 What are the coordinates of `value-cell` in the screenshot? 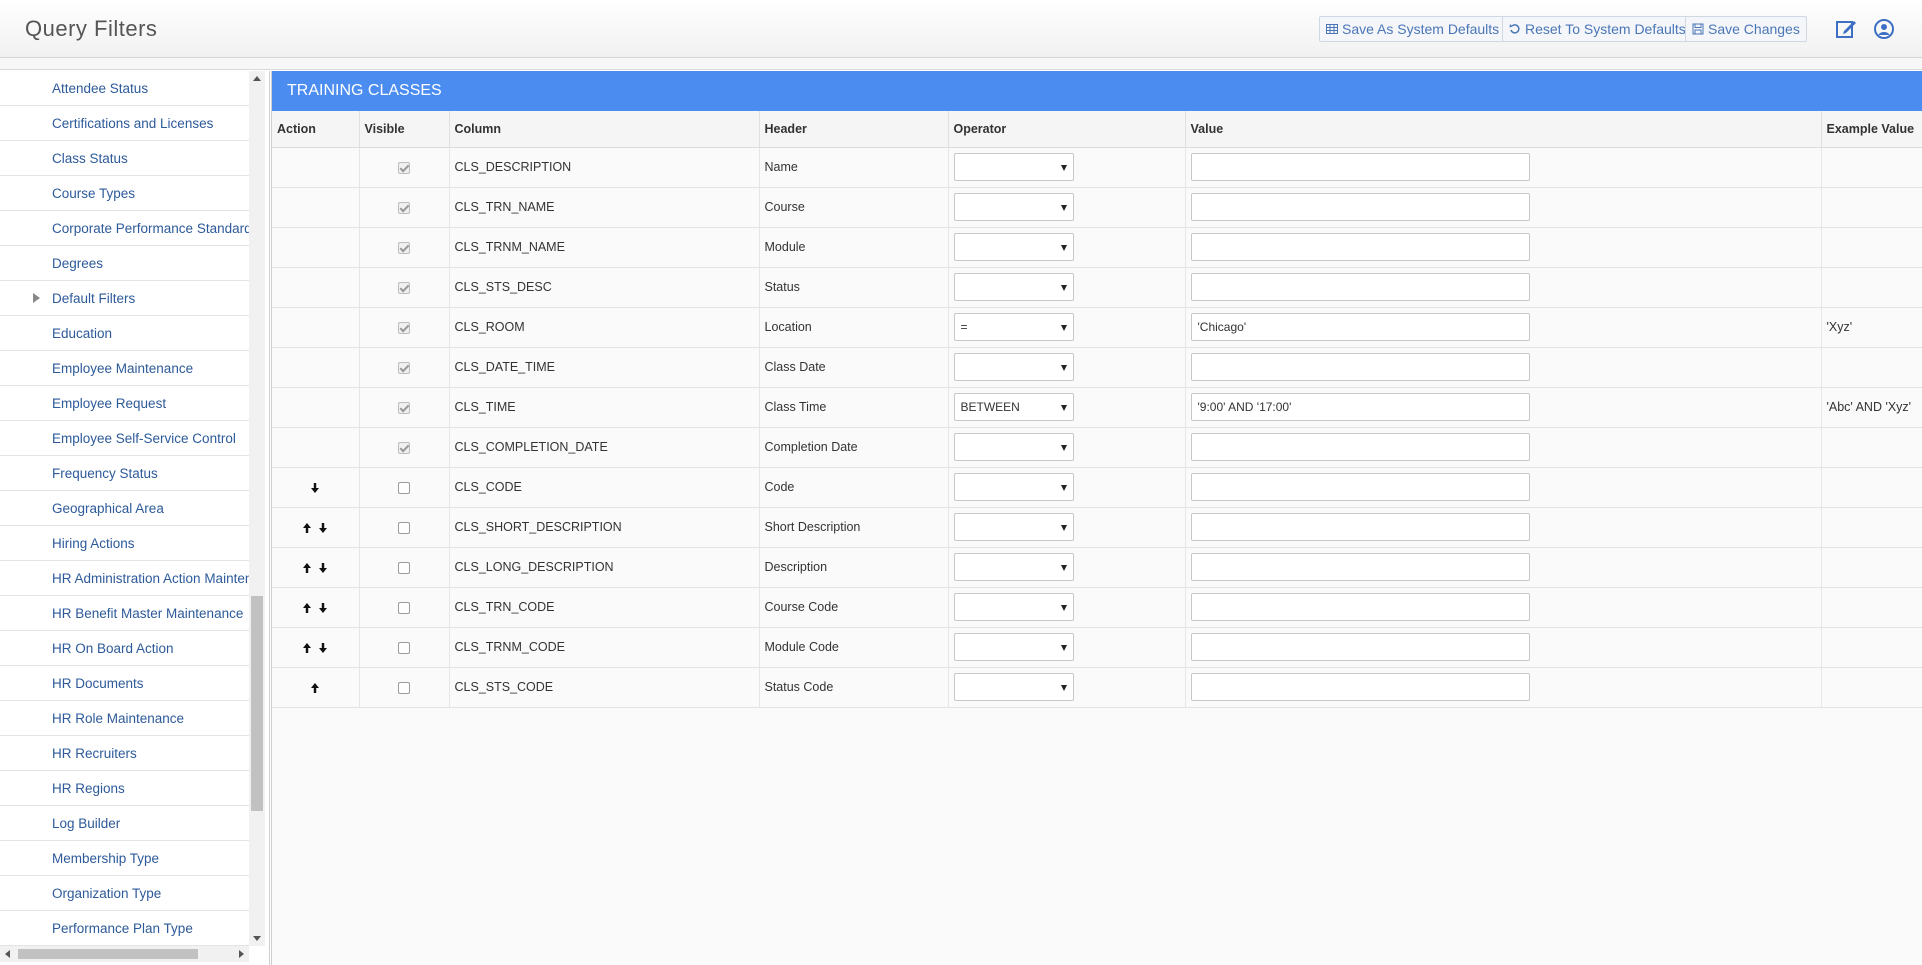 It's located at (1503, 647).